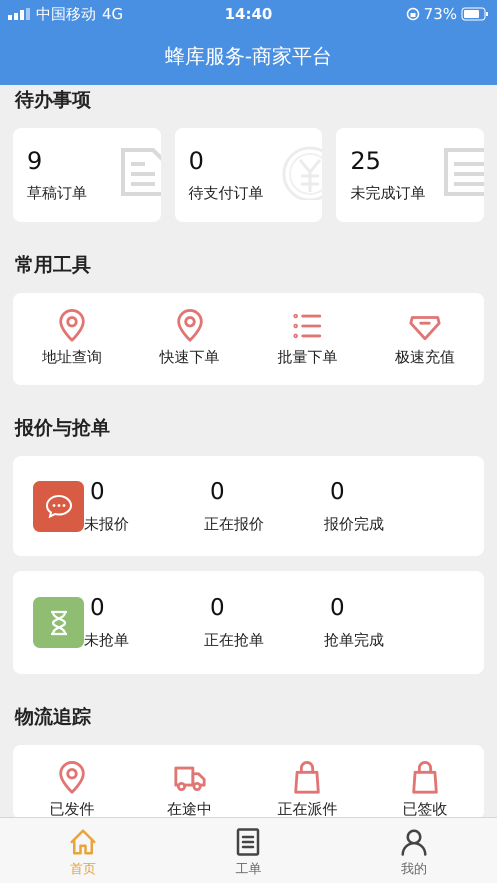 This screenshot has width=497, height=883. What do you see at coordinates (365, 161) in the screenshot?
I see `order-count: 25` at bounding box center [365, 161].